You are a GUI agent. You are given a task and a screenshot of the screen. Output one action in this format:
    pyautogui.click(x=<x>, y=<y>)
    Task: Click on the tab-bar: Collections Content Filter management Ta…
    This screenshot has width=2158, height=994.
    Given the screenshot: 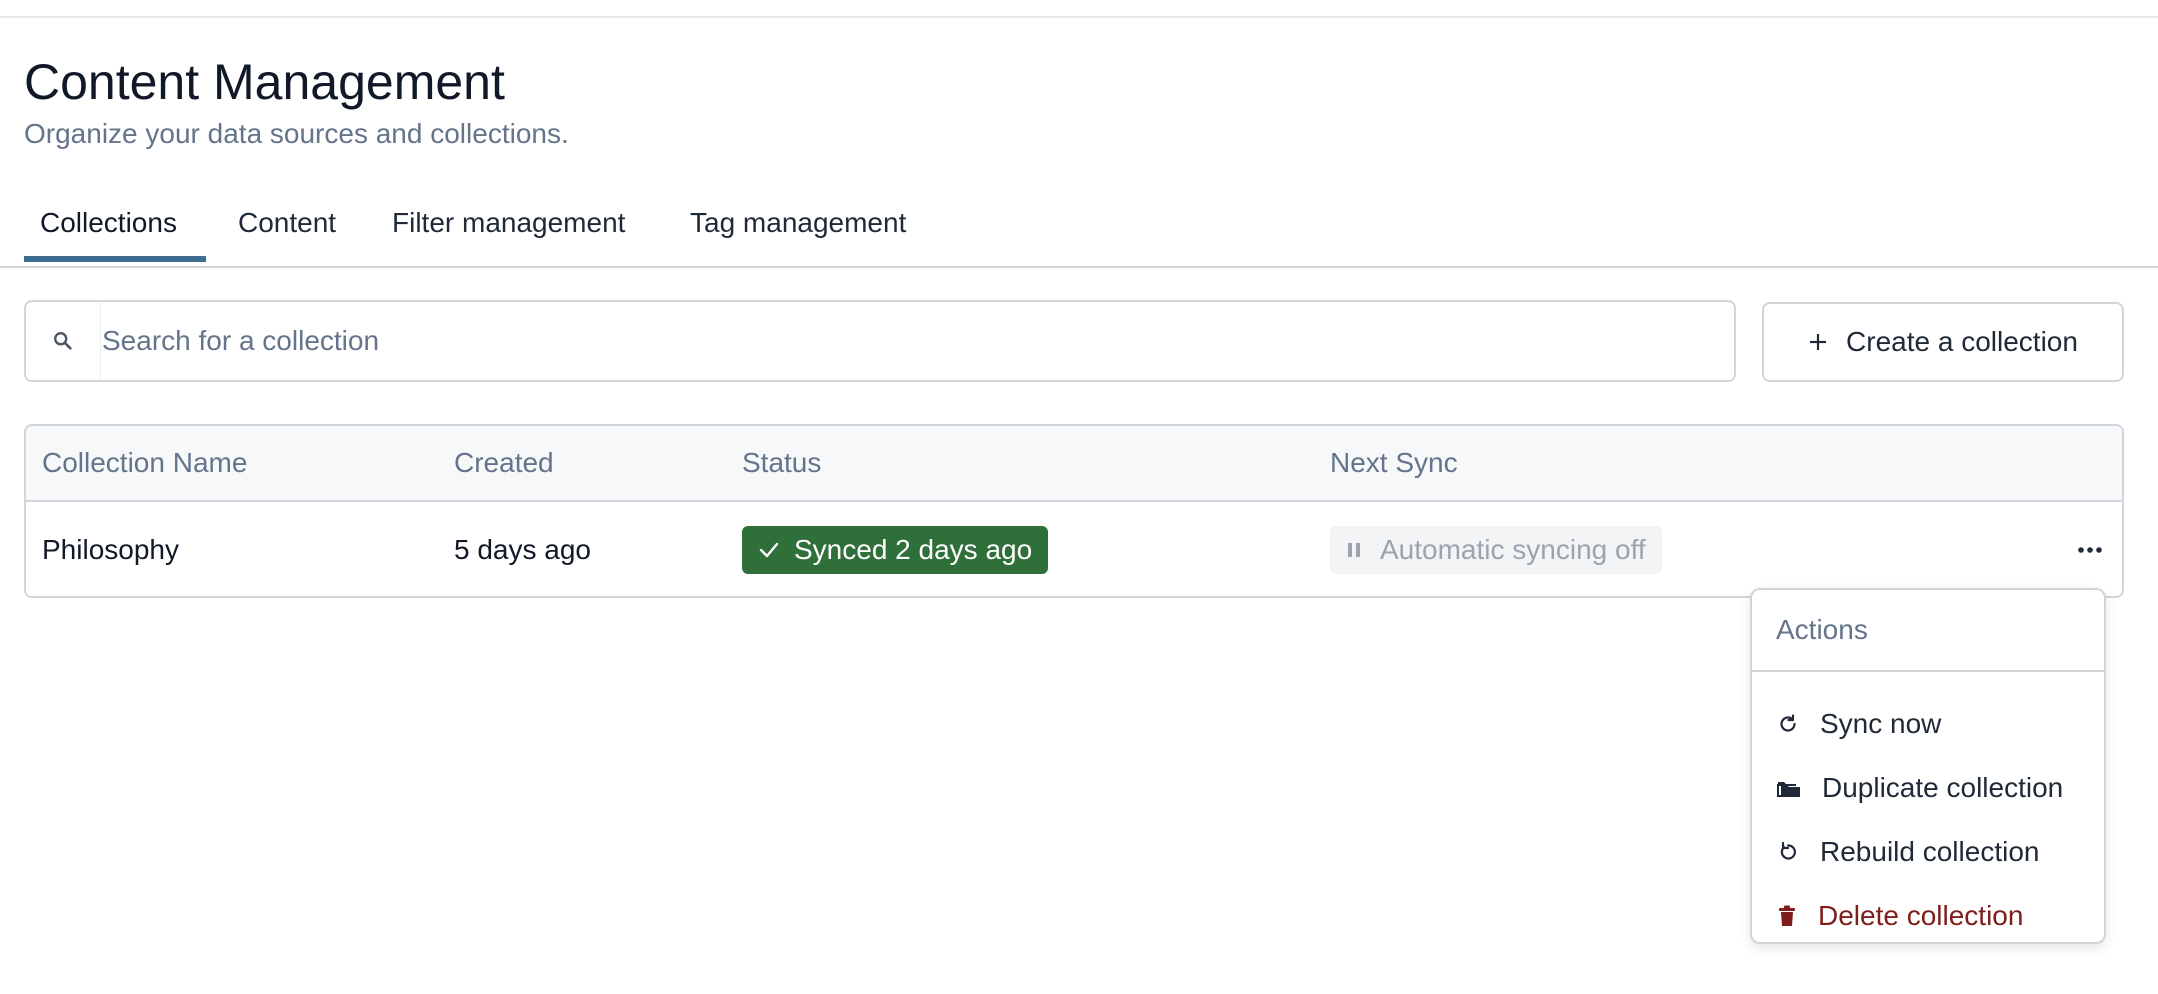 What is the action you would take?
    pyautogui.click(x=1079, y=229)
    